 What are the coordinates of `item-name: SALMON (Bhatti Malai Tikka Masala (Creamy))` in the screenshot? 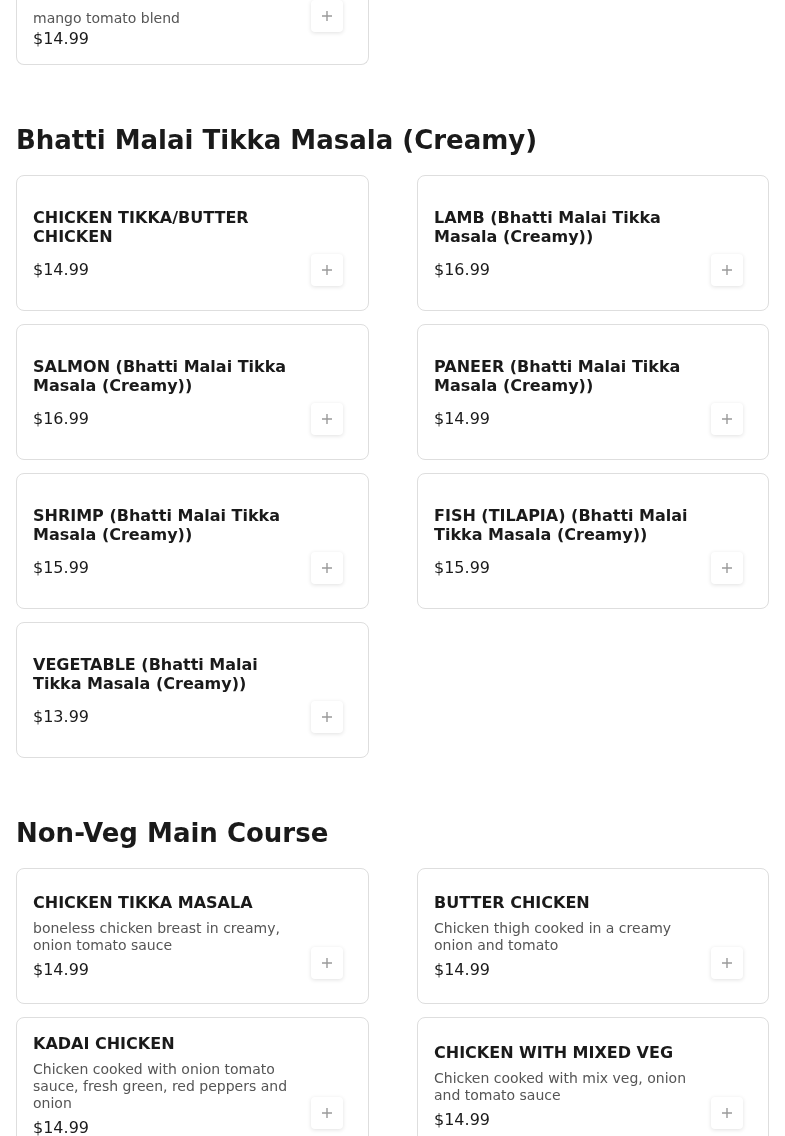 It's located at (160, 375).